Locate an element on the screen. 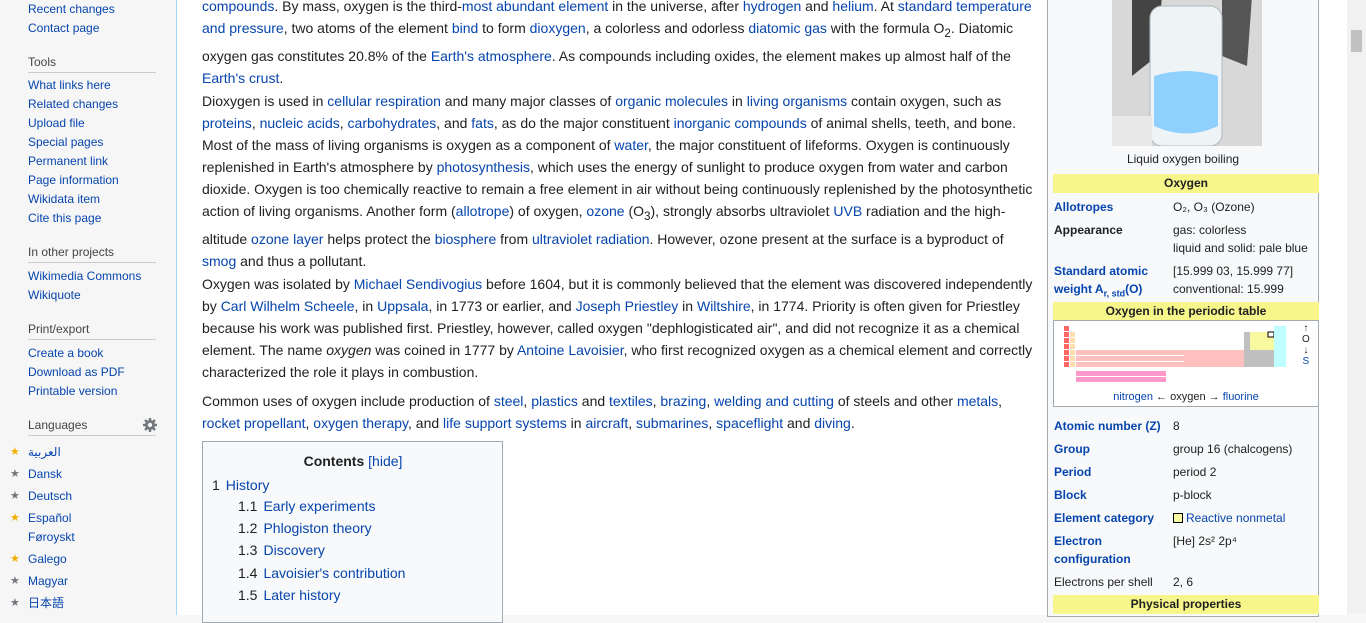  link-dioxygen: dioxygen is located at coordinates (558, 28).